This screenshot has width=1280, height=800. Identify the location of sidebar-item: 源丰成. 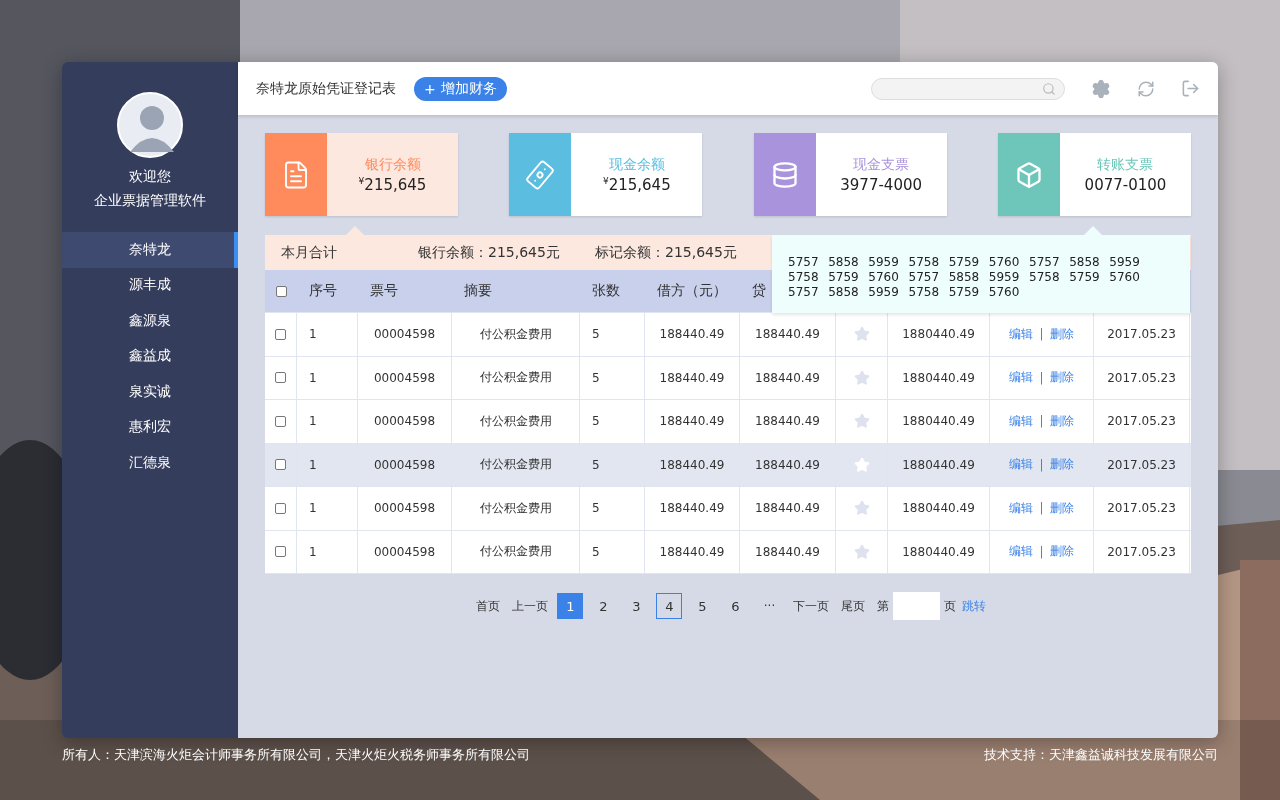
(150, 285).